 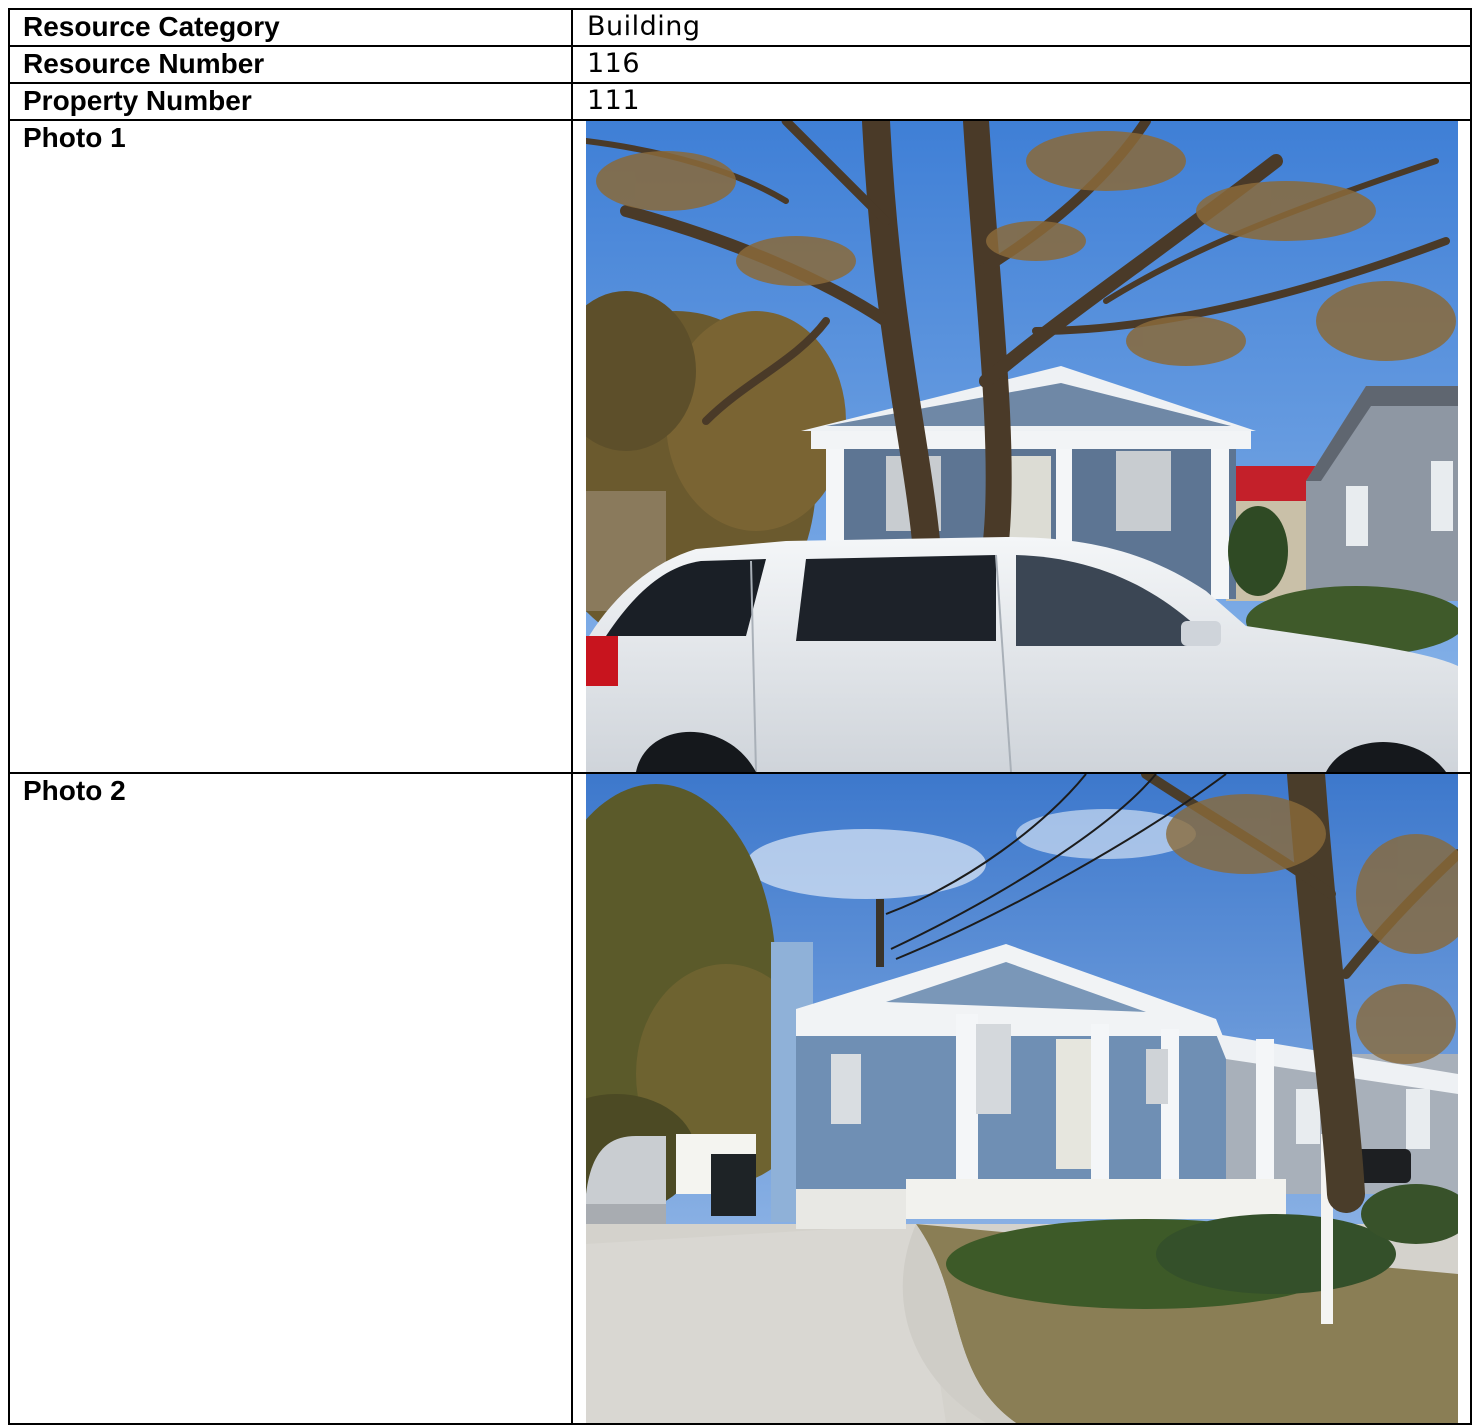 I want to click on label-text: Property Number, so click(x=137, y=100).